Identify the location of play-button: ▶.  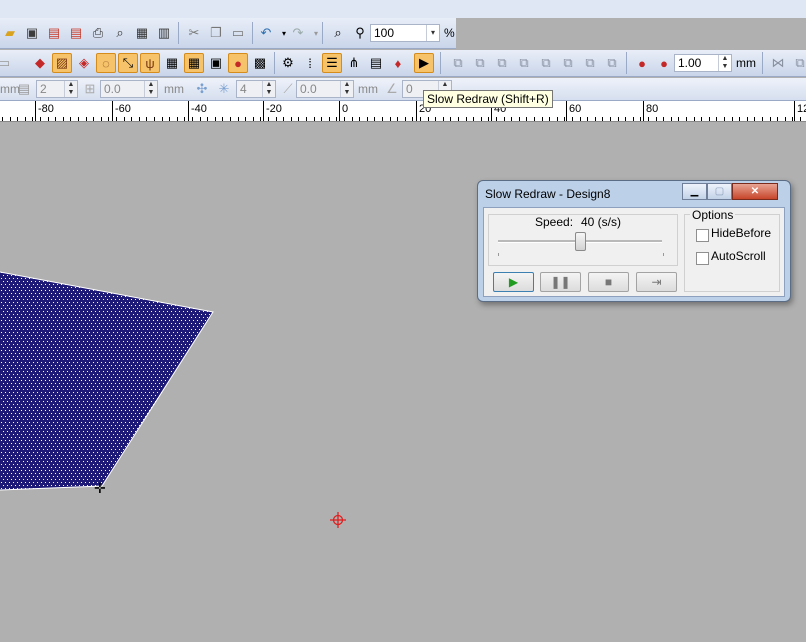
(513, 282).